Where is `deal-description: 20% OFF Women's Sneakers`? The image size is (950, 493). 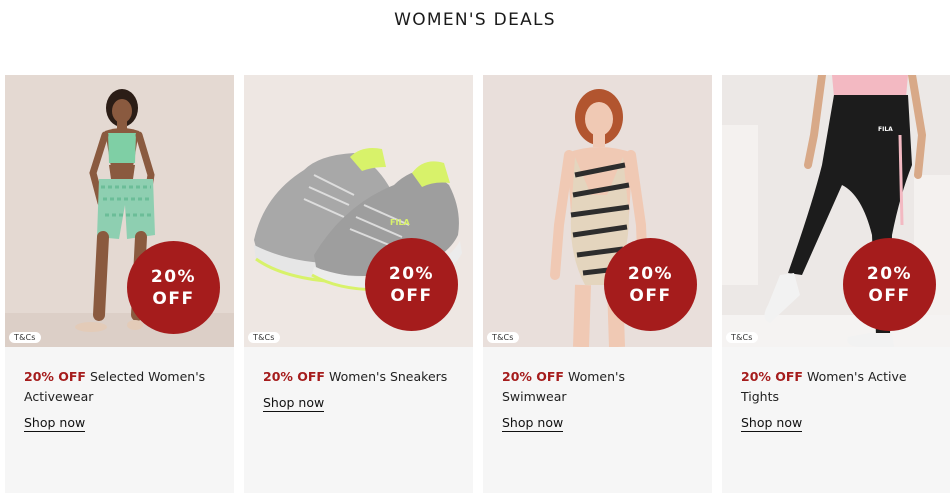
deal-description: 20% OFF Women's Sneakers is located at coordinates (358, 377).